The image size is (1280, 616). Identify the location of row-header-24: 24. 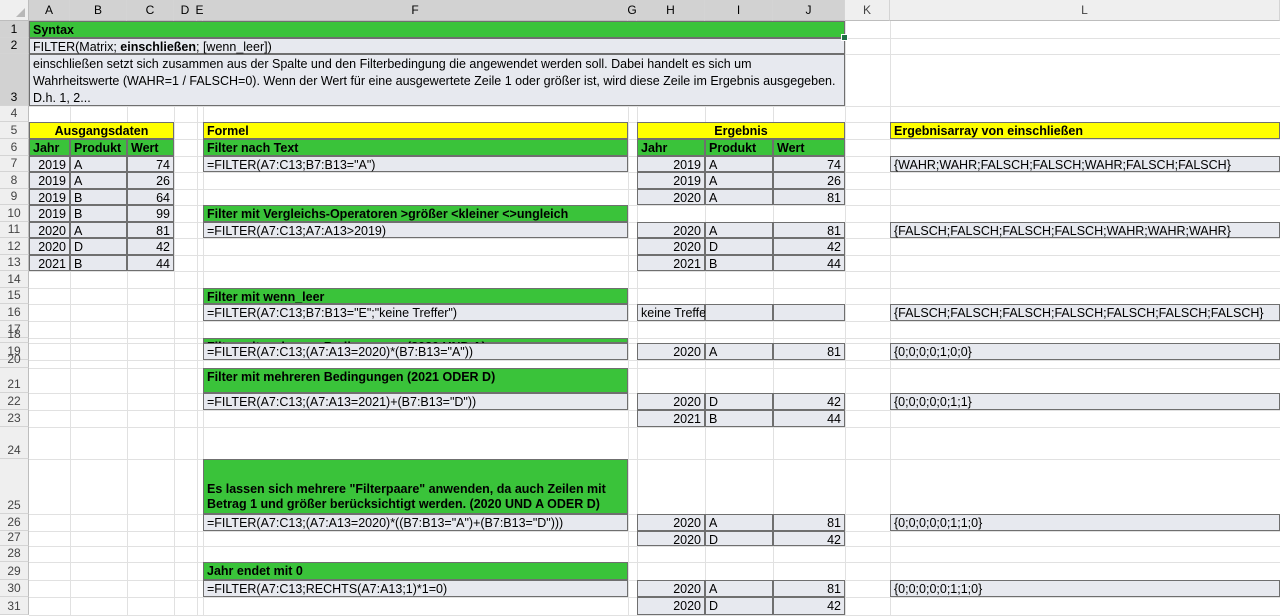
(14, 443).